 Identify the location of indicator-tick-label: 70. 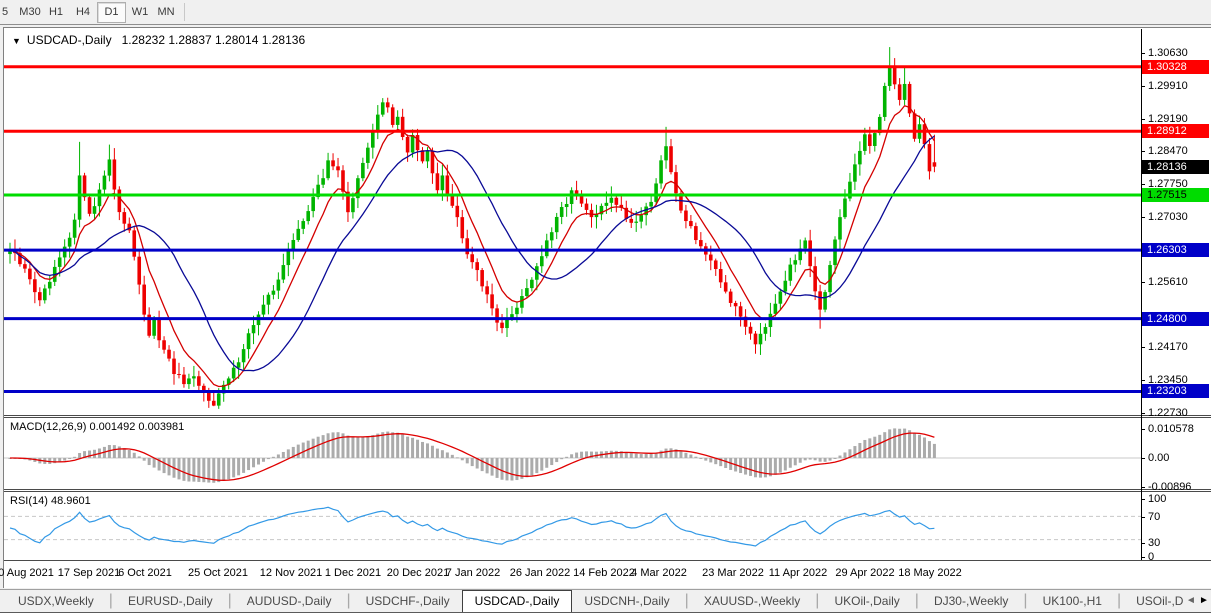
(1154, 517).